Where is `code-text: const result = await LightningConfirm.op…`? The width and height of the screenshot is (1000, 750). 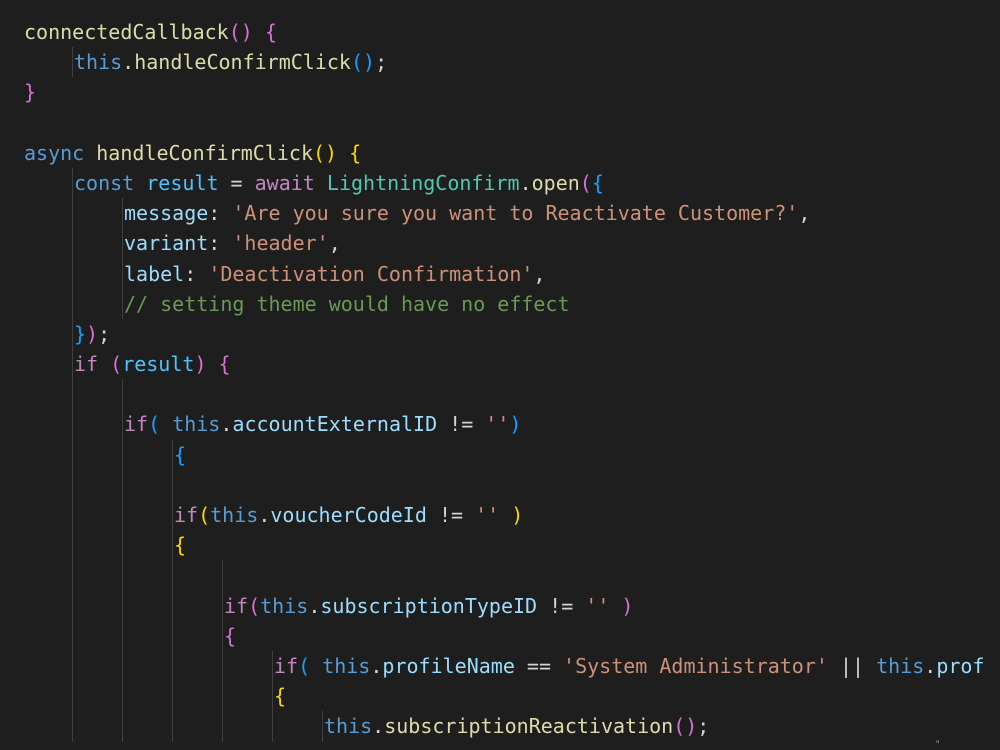
code-text: const result = await LightningConfirm.op… is located at coordinates (339, 183).